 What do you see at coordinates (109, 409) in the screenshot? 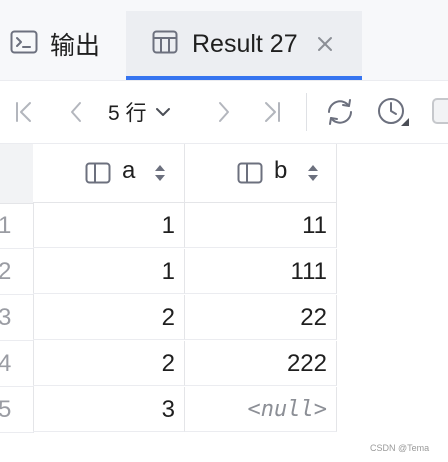
I see `table-cell: 3` at bounding box center [109, 409].